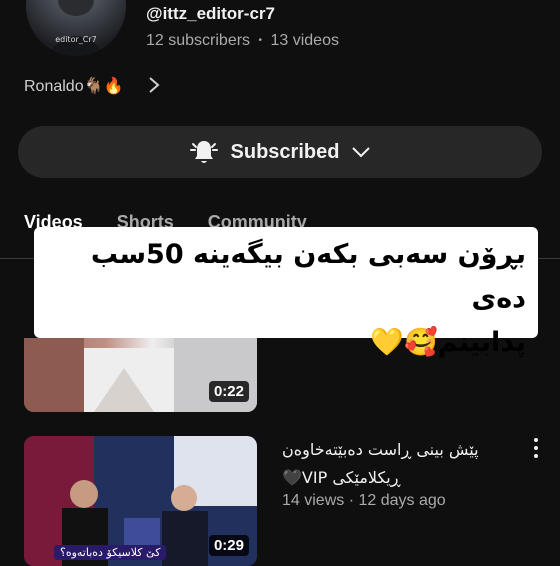 The image size is (560, 566). I want to click on video-title-line-1: پێش بینی ڕاست دەبێتەخاوەن, so click(380, 449).